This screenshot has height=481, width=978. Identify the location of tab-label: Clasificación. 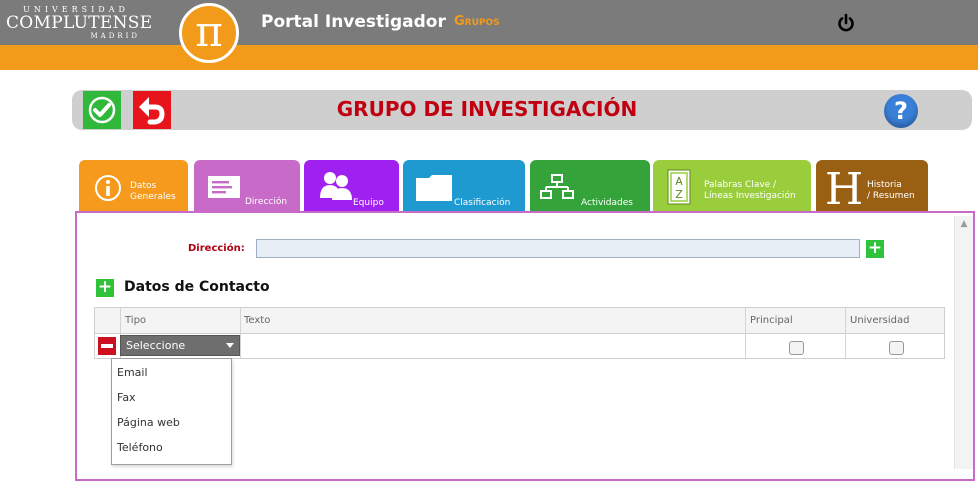
(482, 203).